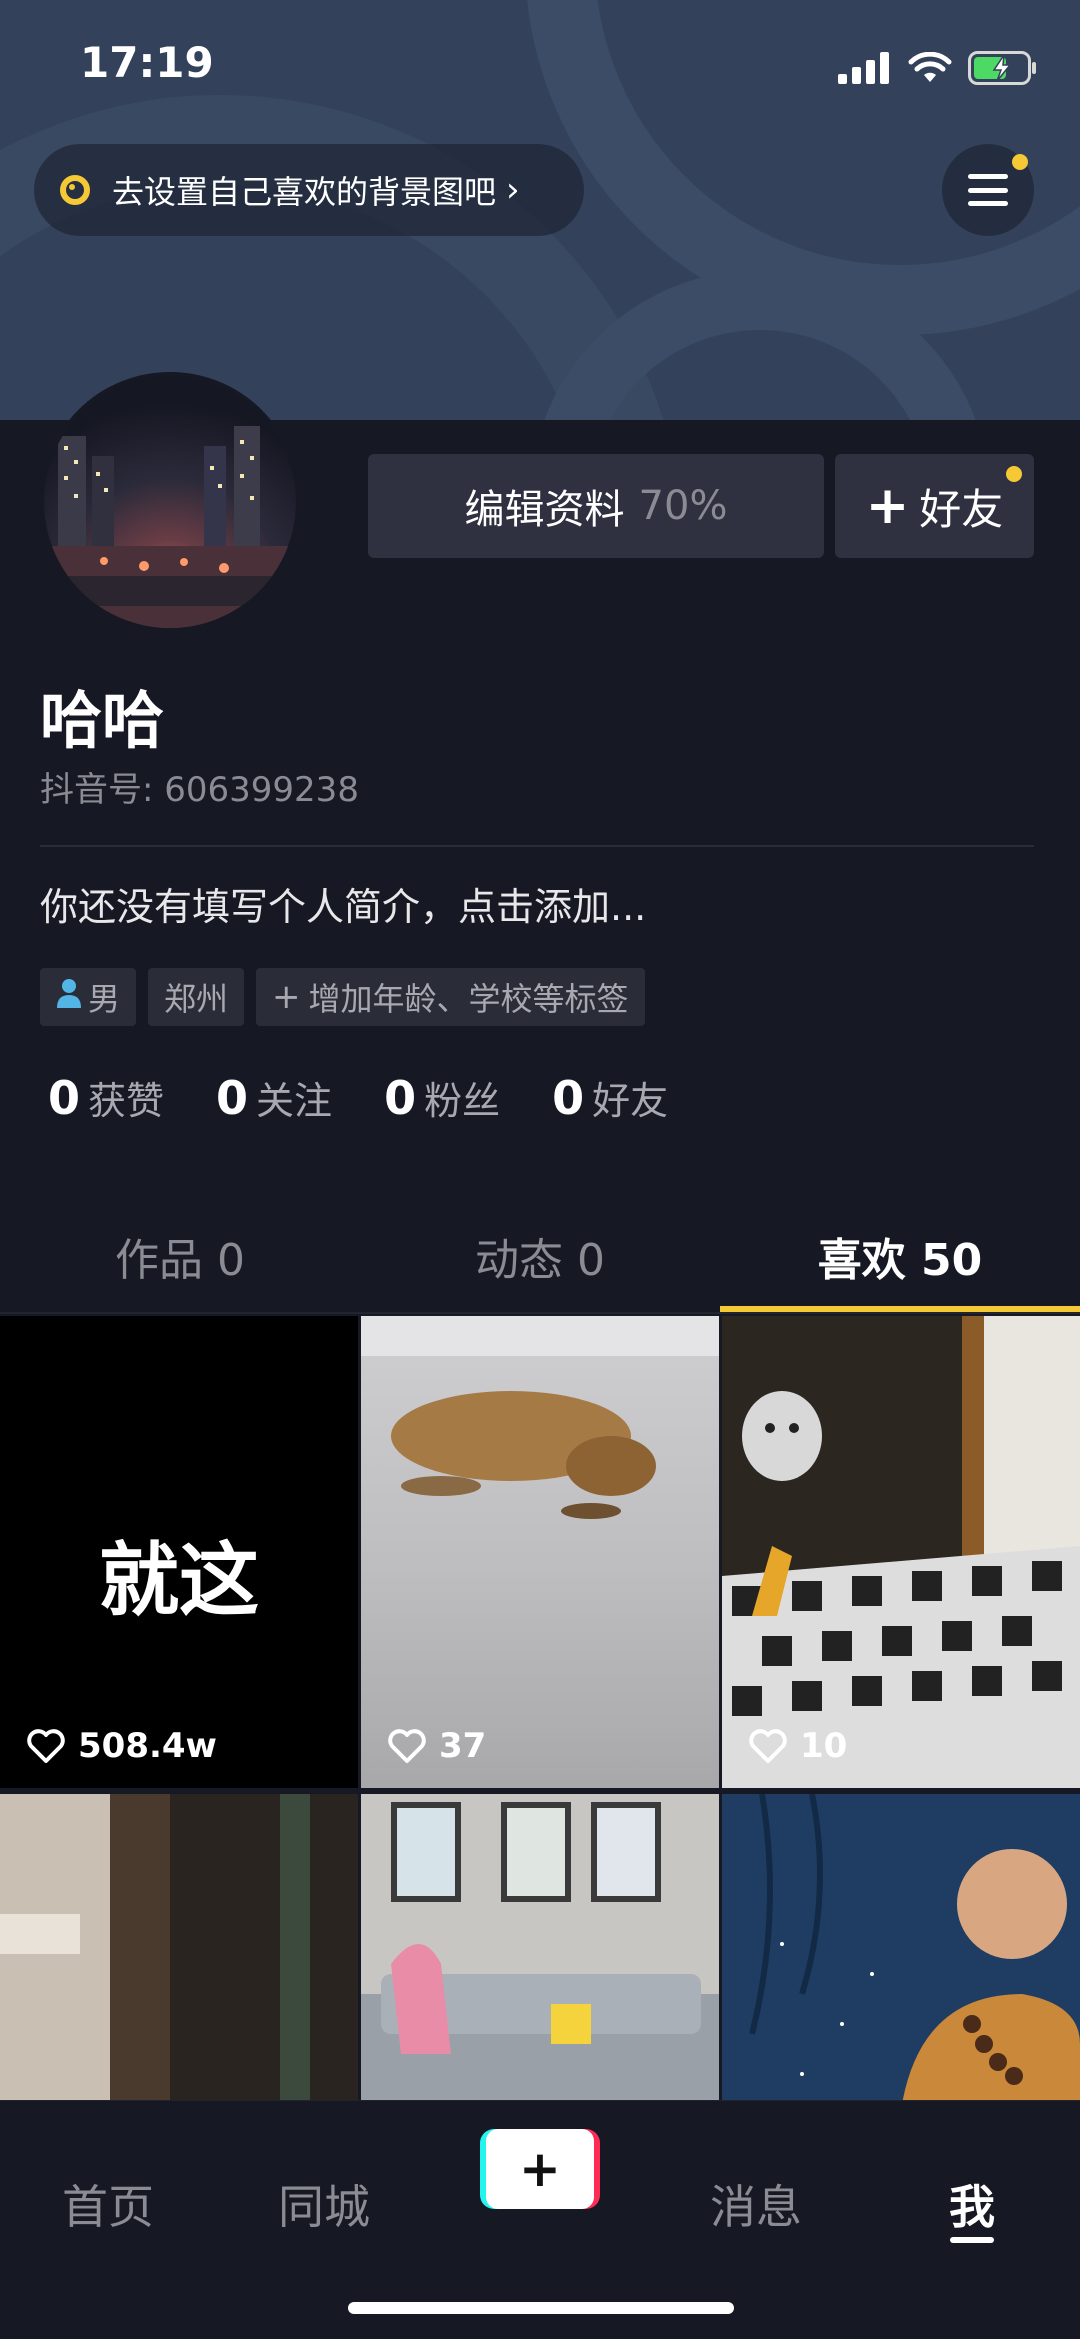 This screenshot has height=2339, width=1080. I want to click on add-tags-label: 增加年龄、学校等标签, so click(468, 999).